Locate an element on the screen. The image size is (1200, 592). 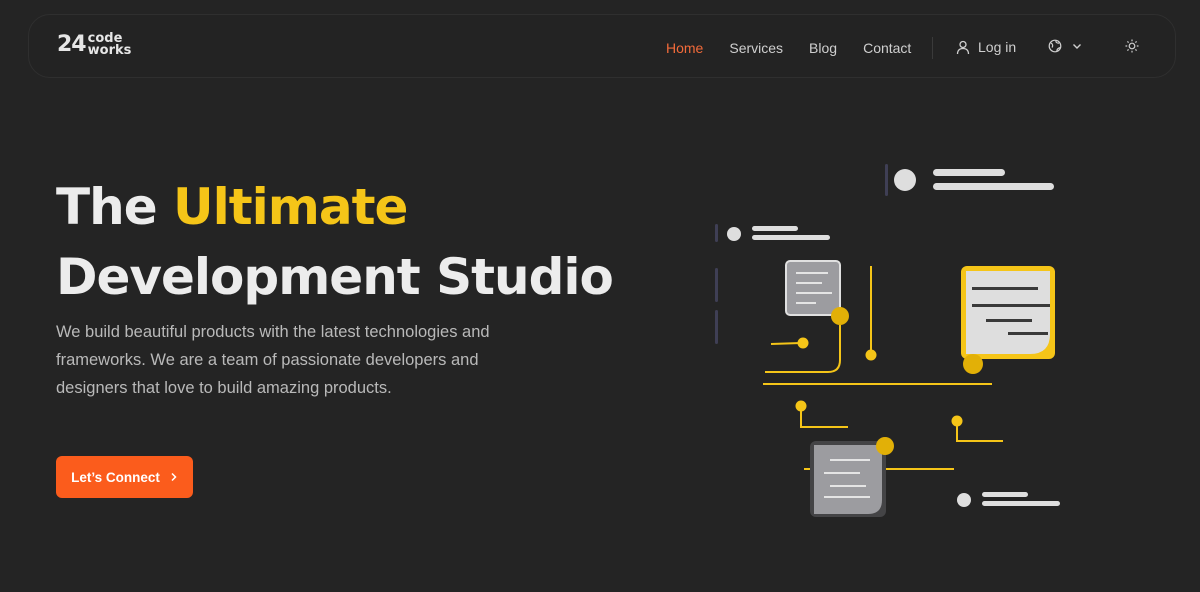
globe-icon is located at coordinates (1055, 46).